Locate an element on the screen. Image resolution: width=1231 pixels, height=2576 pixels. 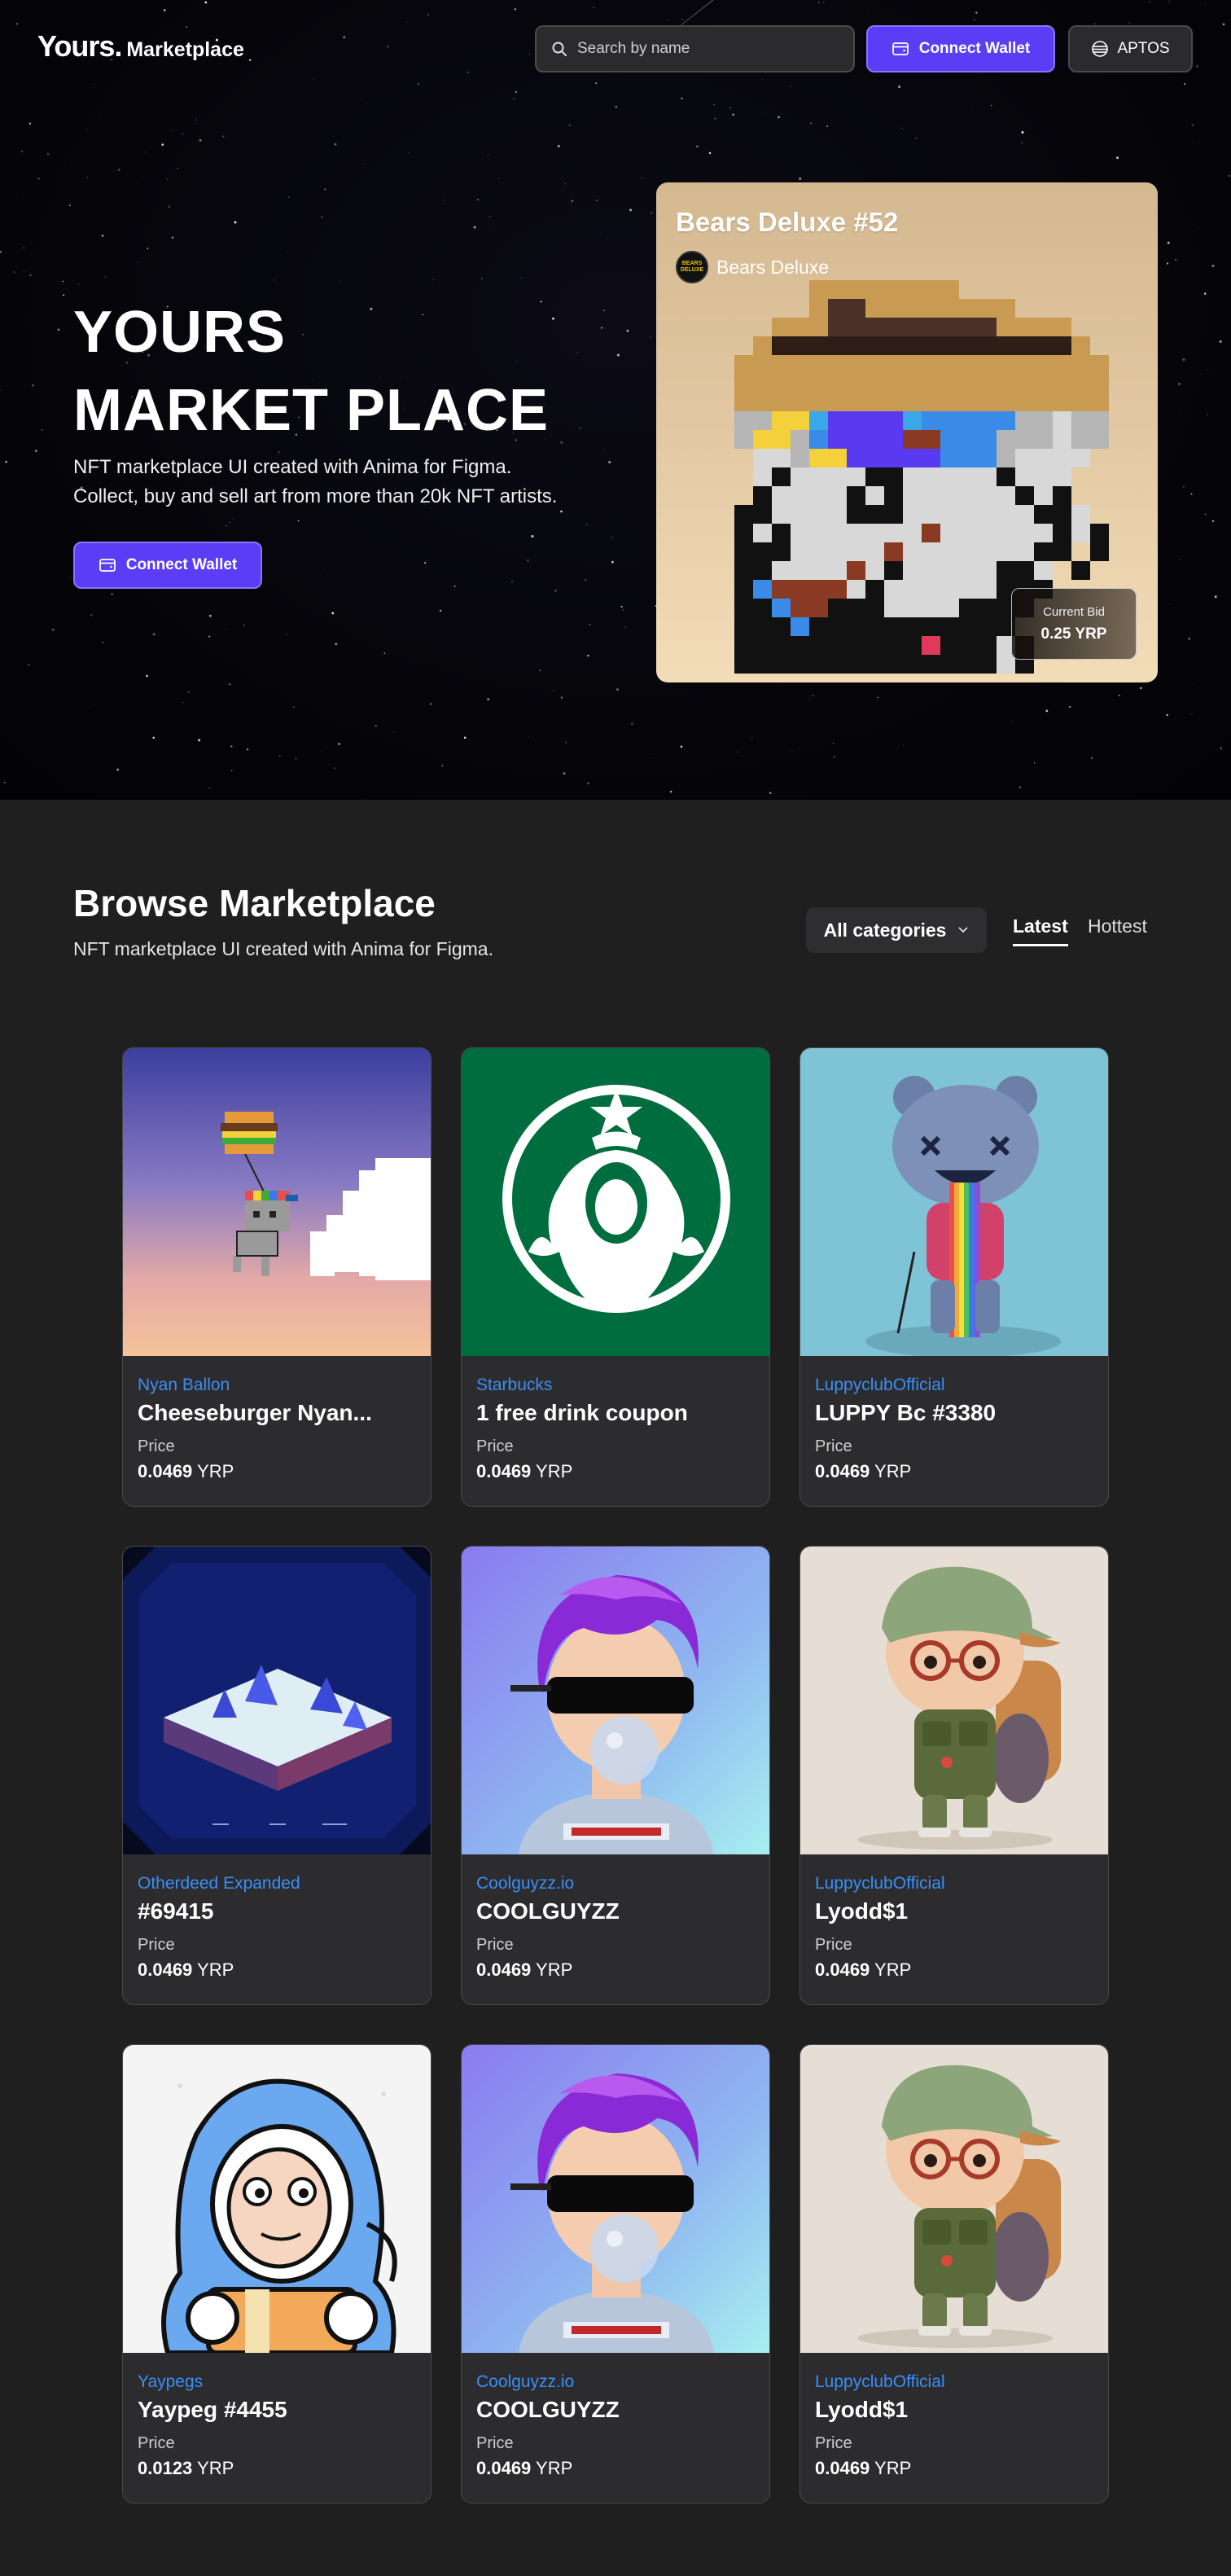
connect-wallet-button: Connect Wallet is located at coordinates (961, 48).